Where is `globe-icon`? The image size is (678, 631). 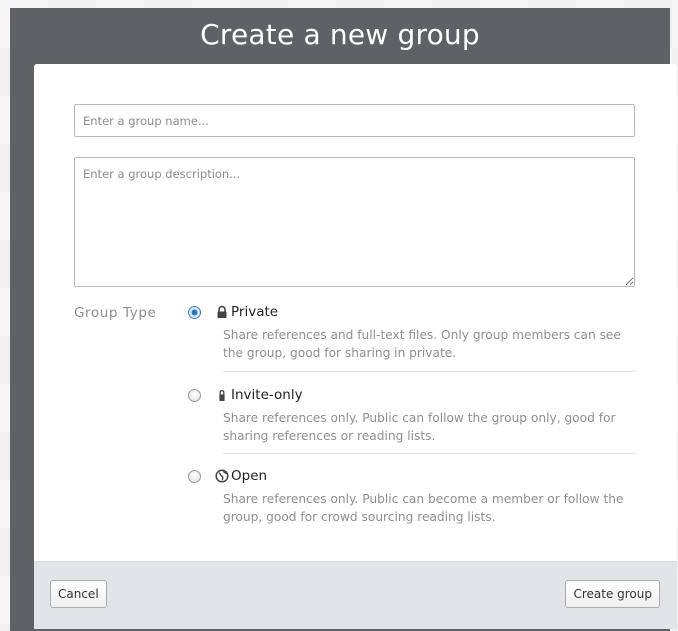
globe-icon is located at coordinates (222, 476).